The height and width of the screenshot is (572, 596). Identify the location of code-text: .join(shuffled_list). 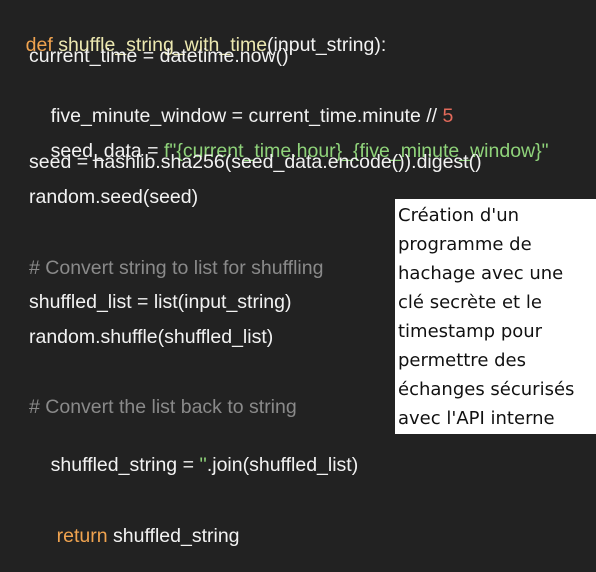
(282, 465).